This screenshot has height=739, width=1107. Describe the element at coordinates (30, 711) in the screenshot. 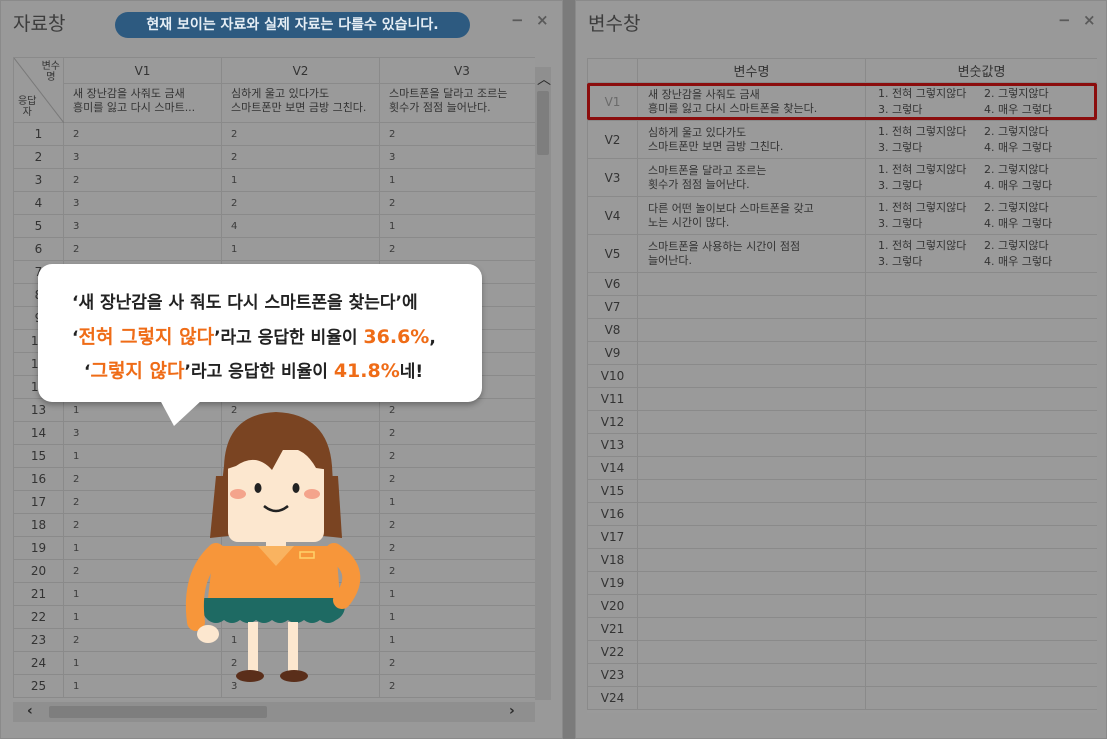

I see `scroll-left-icon: ‹` at that location.